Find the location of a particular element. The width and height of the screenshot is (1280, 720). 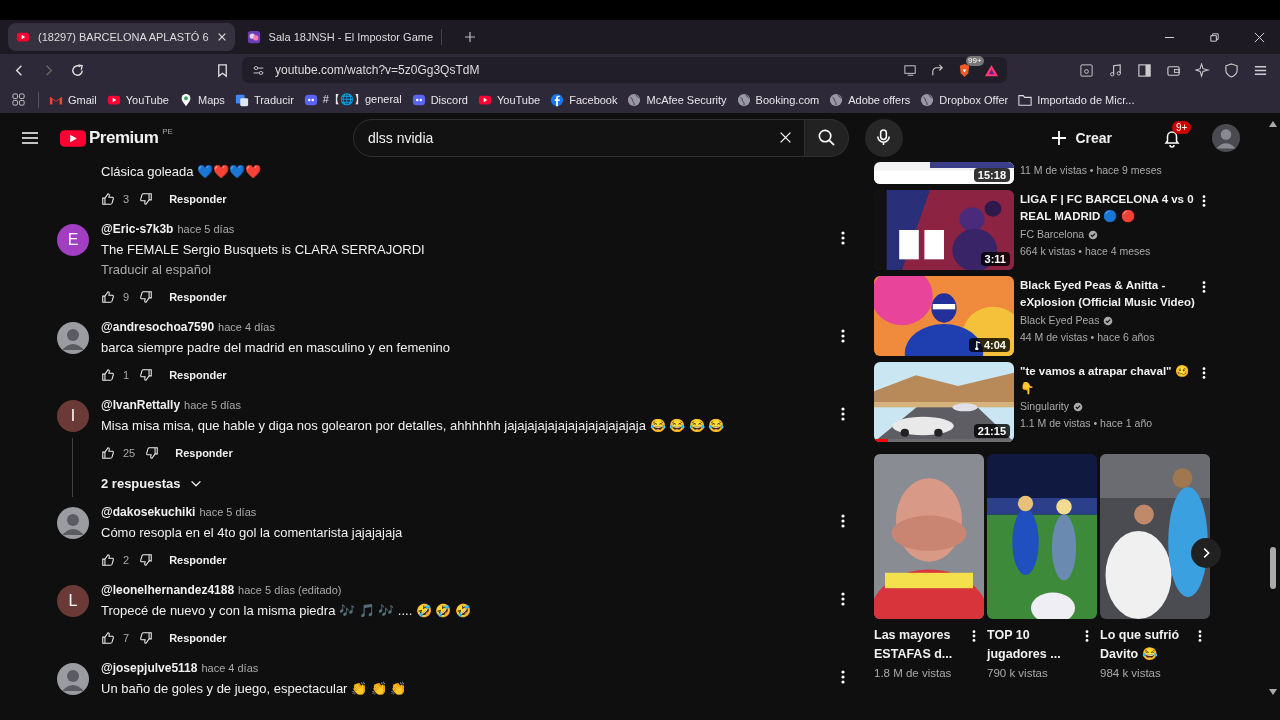

play-logo-icon is located at coordinates (73, 138).